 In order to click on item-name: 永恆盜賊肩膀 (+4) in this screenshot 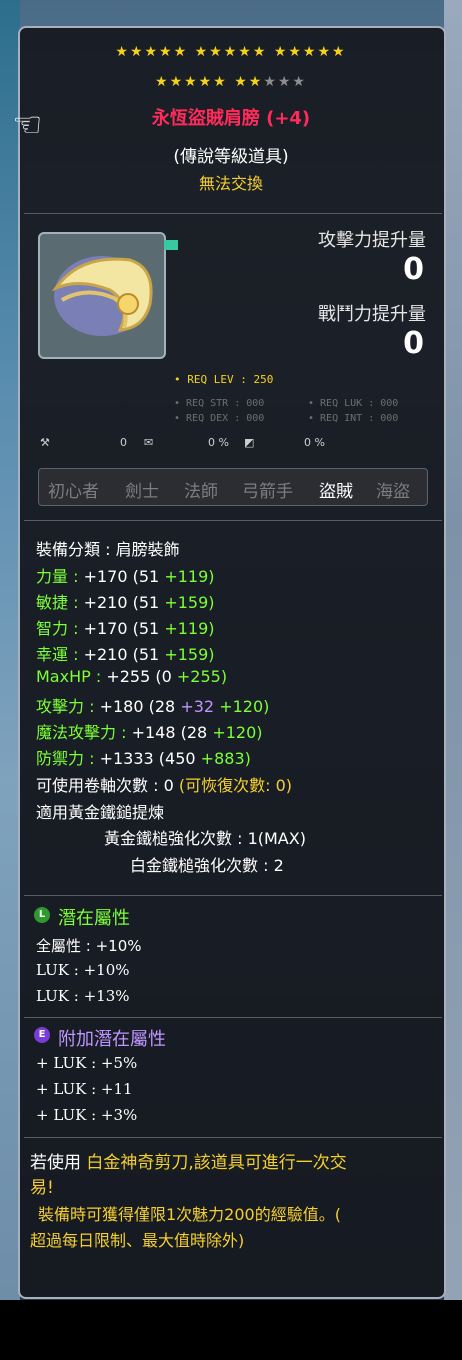, I will do `click(231, 118)`.